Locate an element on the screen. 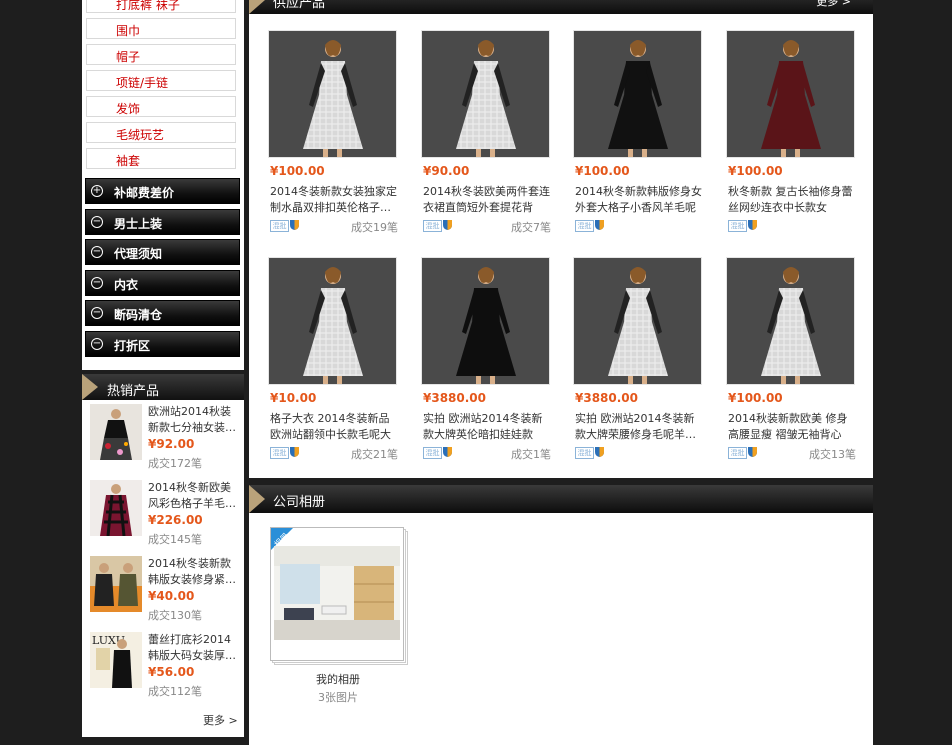 The height and width of the screenshot is (745, 952). product-card: ¥3880.00 实拍 欧洲站2014冬装新款大牌荣腰修身毛呢羊… 混批 is located at coordinates (643, 362).